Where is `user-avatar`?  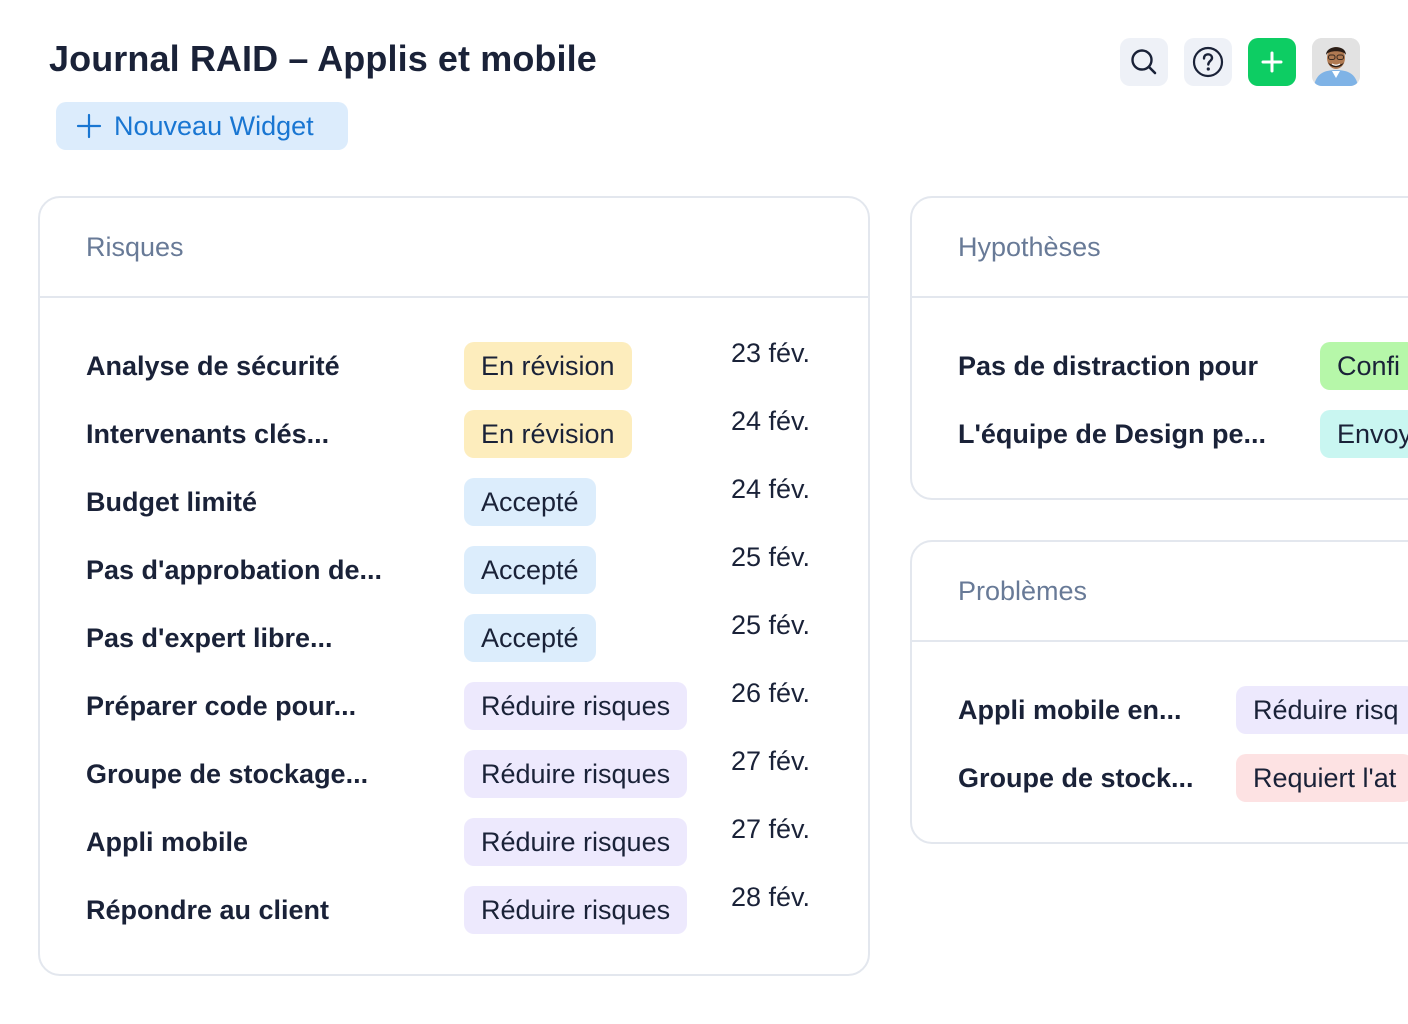 user-avatar is located at coordinates (1336, 62).